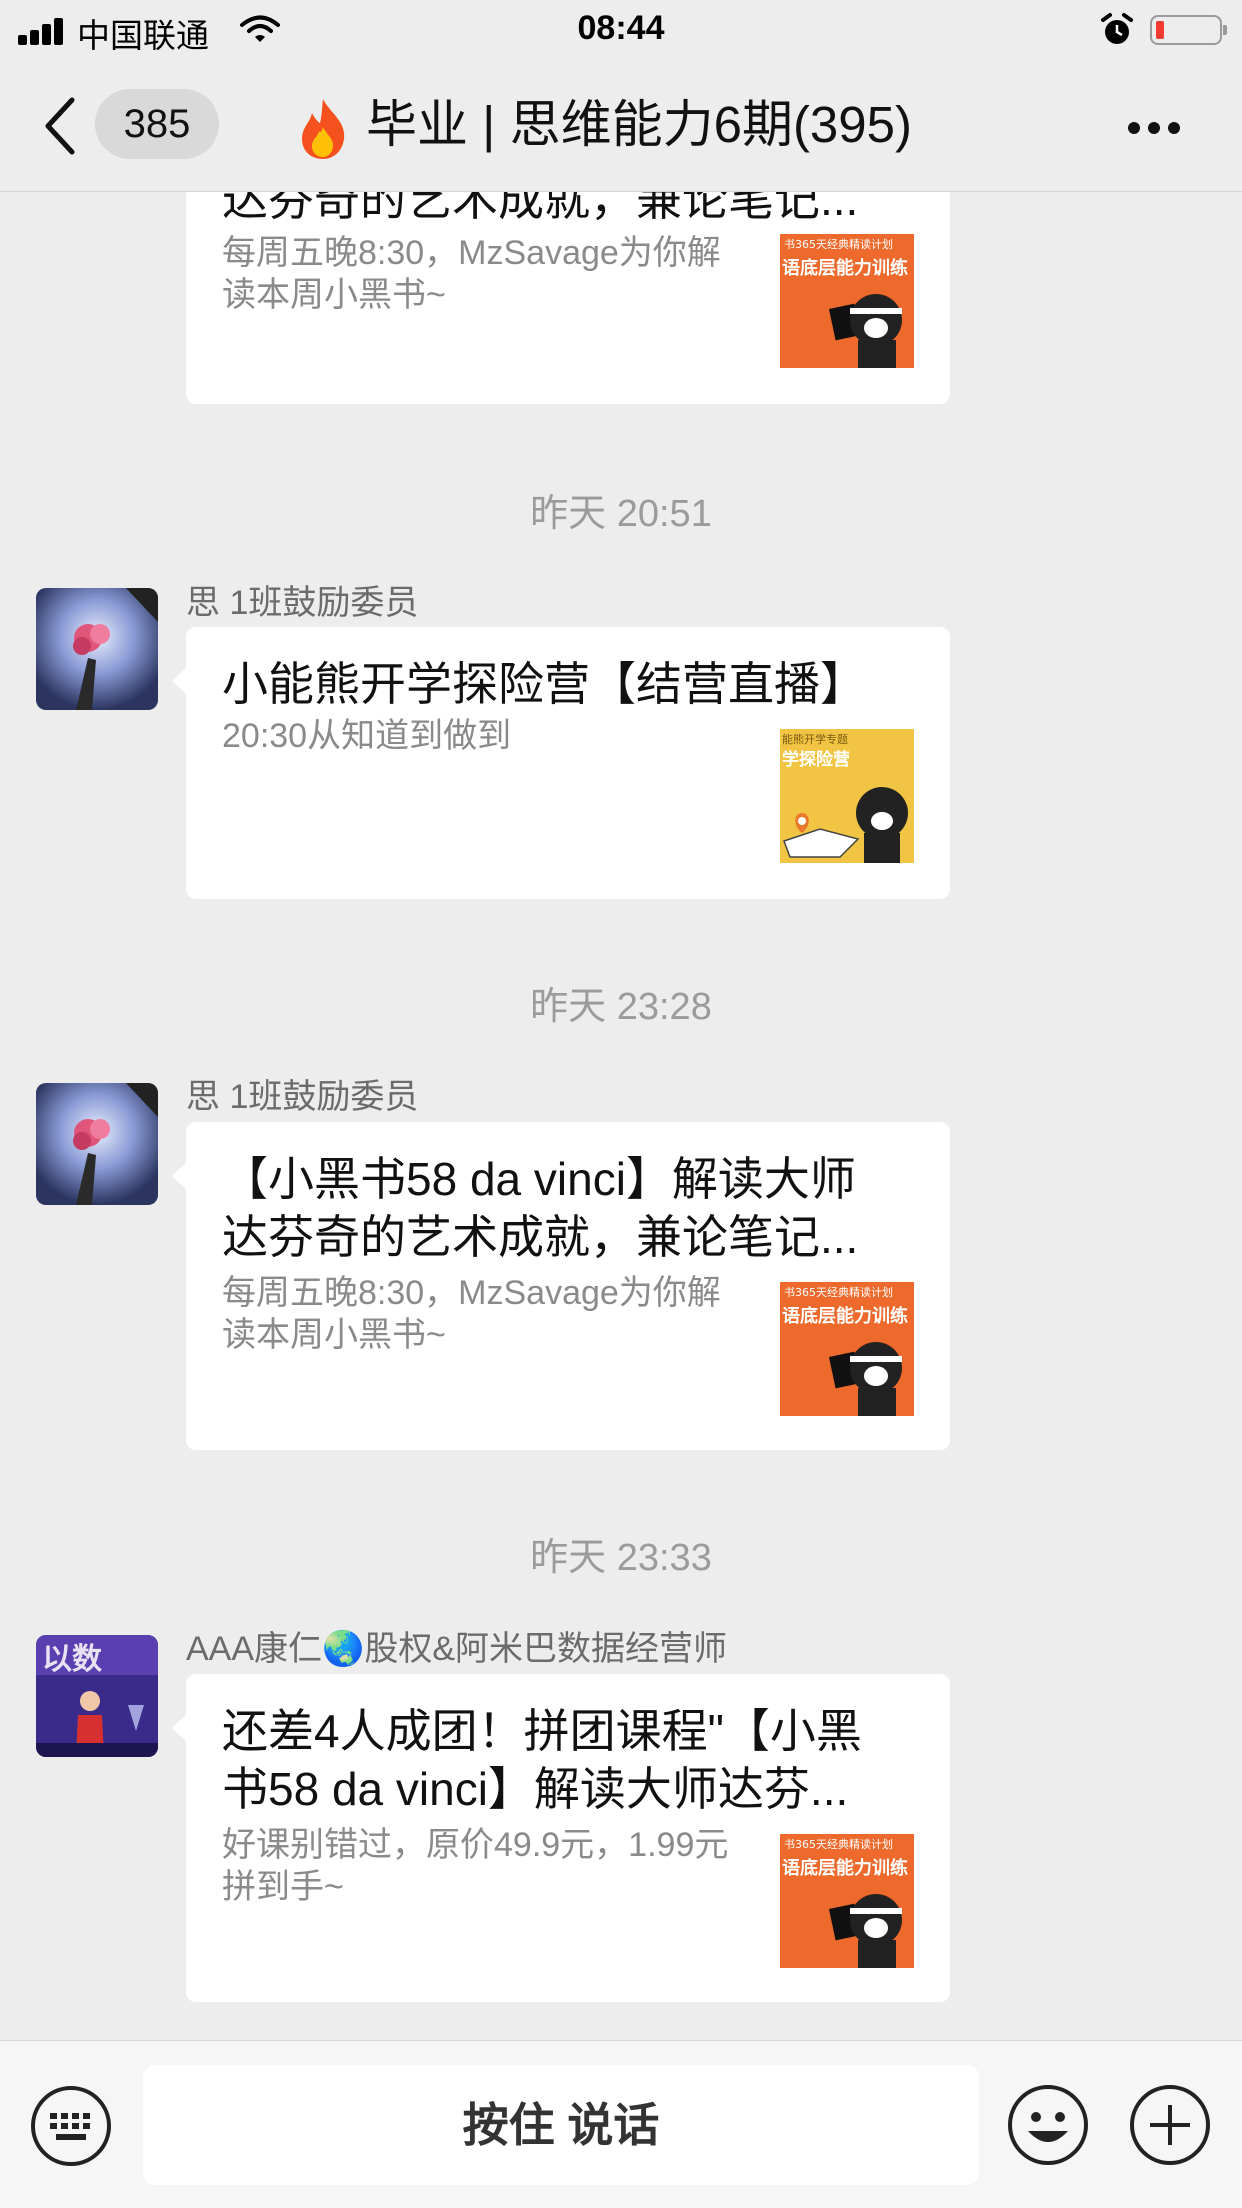 This screenshot has width=1242, height=2208. What do you see at coordinates (1117, 28) in the screenshot?
I see `alarm-icon` at bounding box center [1117, 28].